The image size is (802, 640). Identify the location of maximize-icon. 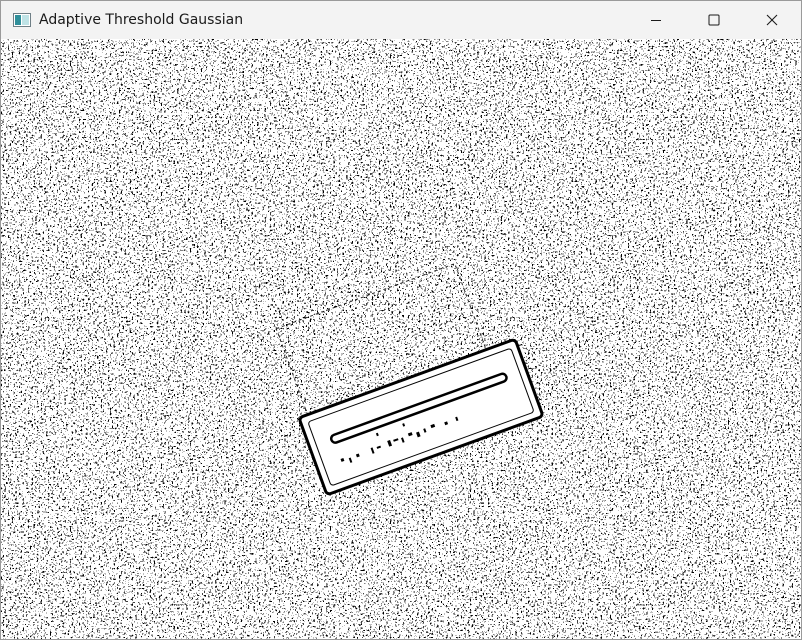
(714, 20).